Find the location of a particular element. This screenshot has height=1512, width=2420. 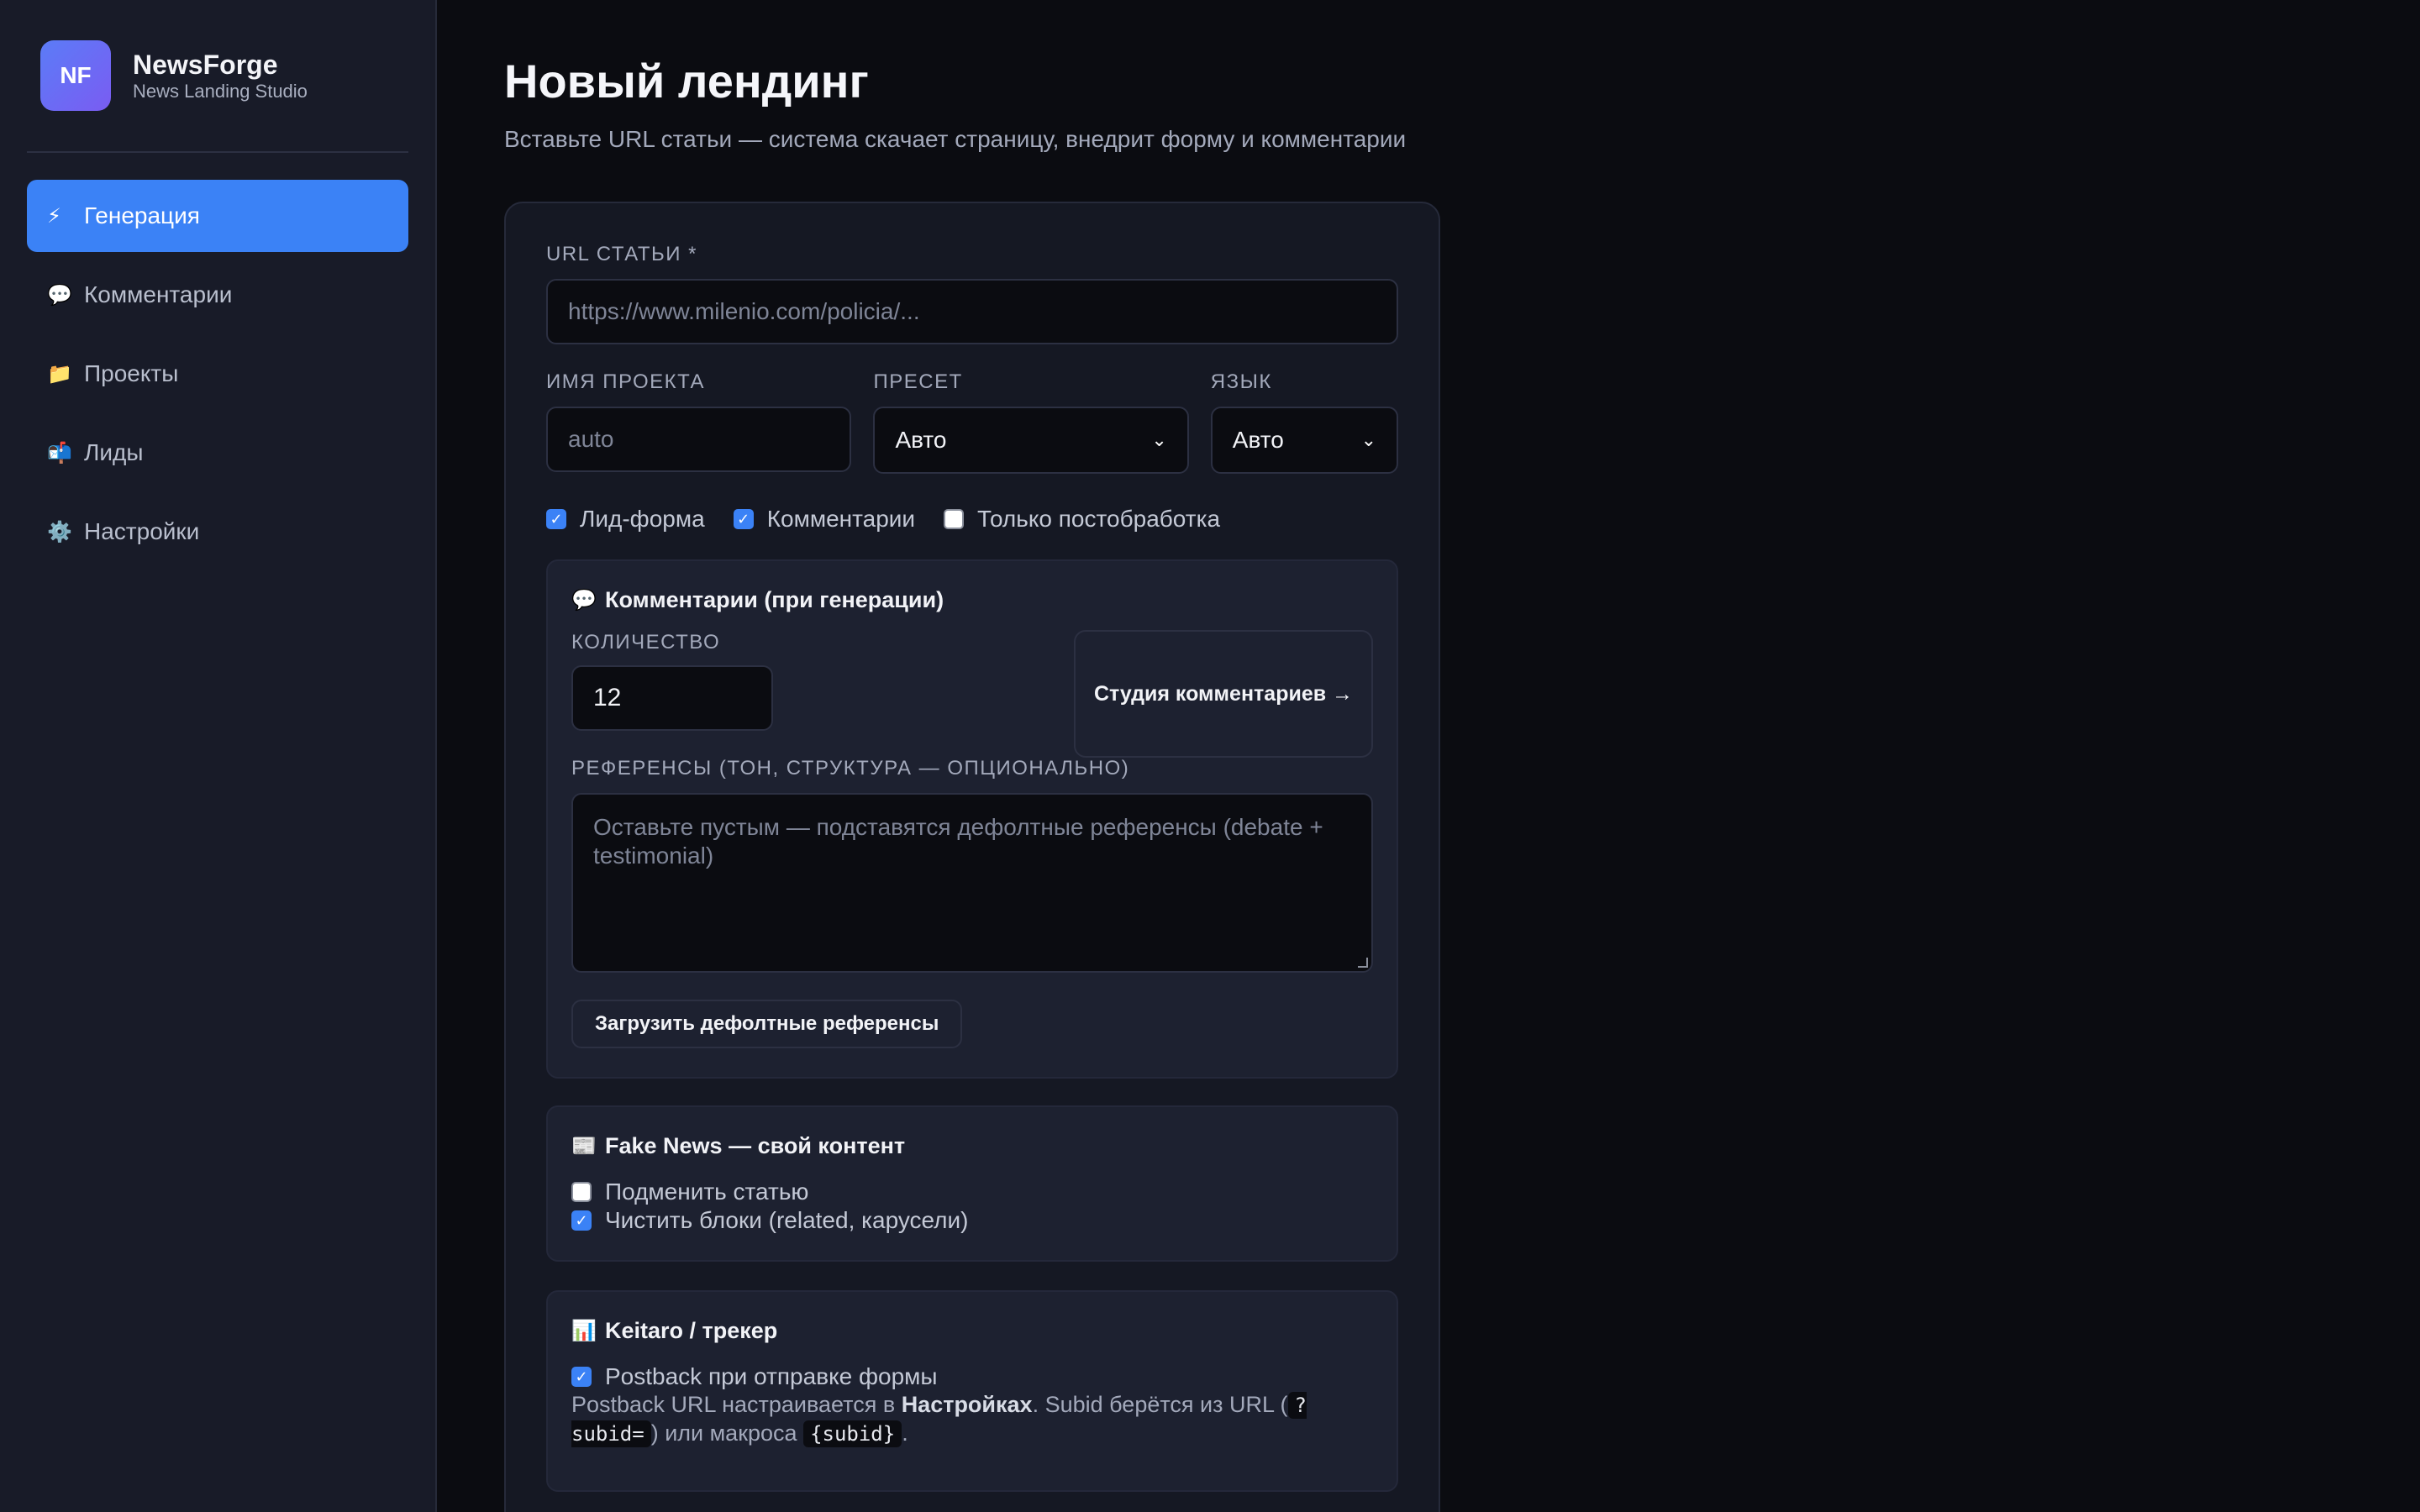

newspaper-icon: 📰 is located at coordinates (584, 1146).